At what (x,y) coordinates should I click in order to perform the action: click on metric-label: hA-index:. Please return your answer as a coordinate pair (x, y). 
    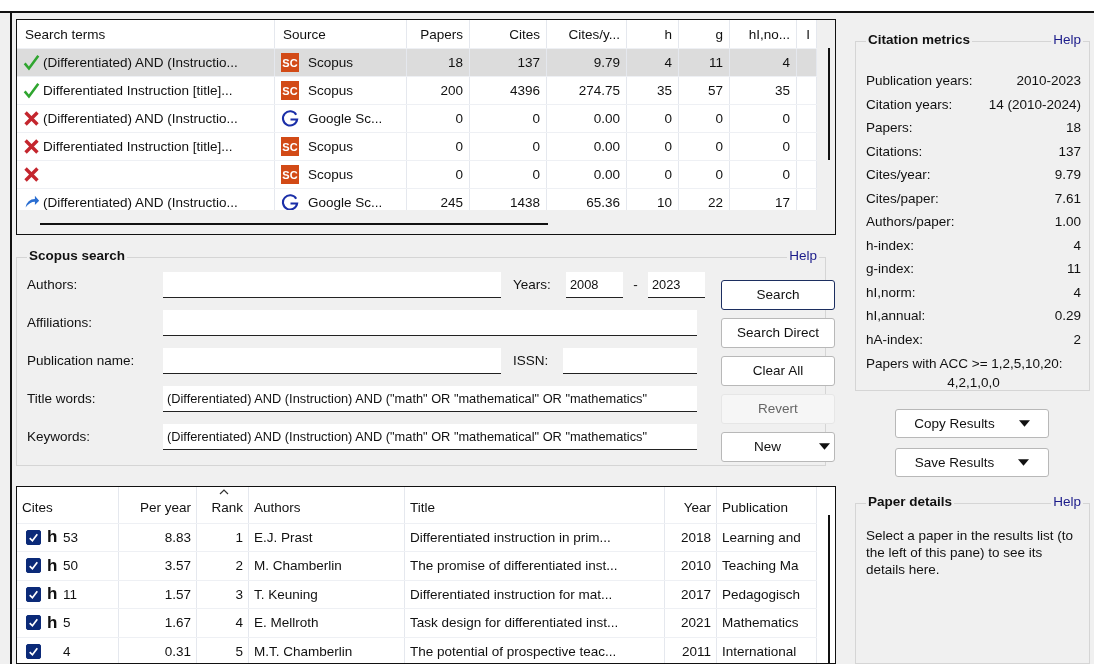
    Looking at the image, I should click on (895, 339).